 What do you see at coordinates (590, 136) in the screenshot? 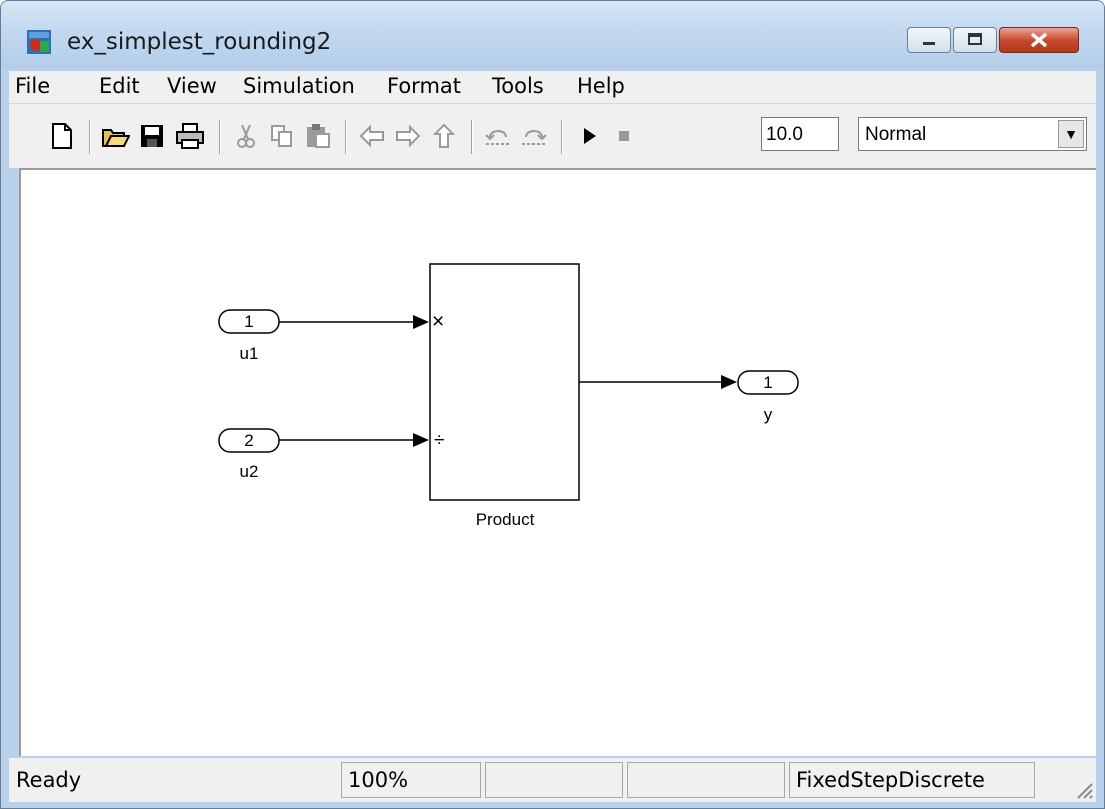
I see `play-icon` at bounding box center [590, 136].